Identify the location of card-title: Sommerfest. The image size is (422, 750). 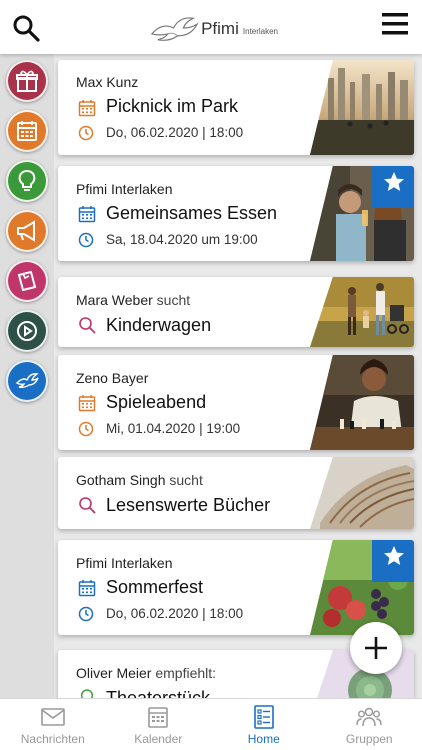
(155, 587).